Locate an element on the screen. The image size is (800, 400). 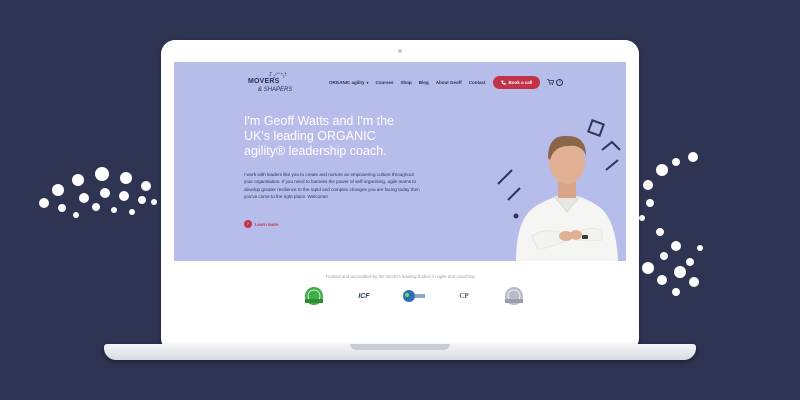
book-call-button: Book a call is located at coordinates (516, 82).